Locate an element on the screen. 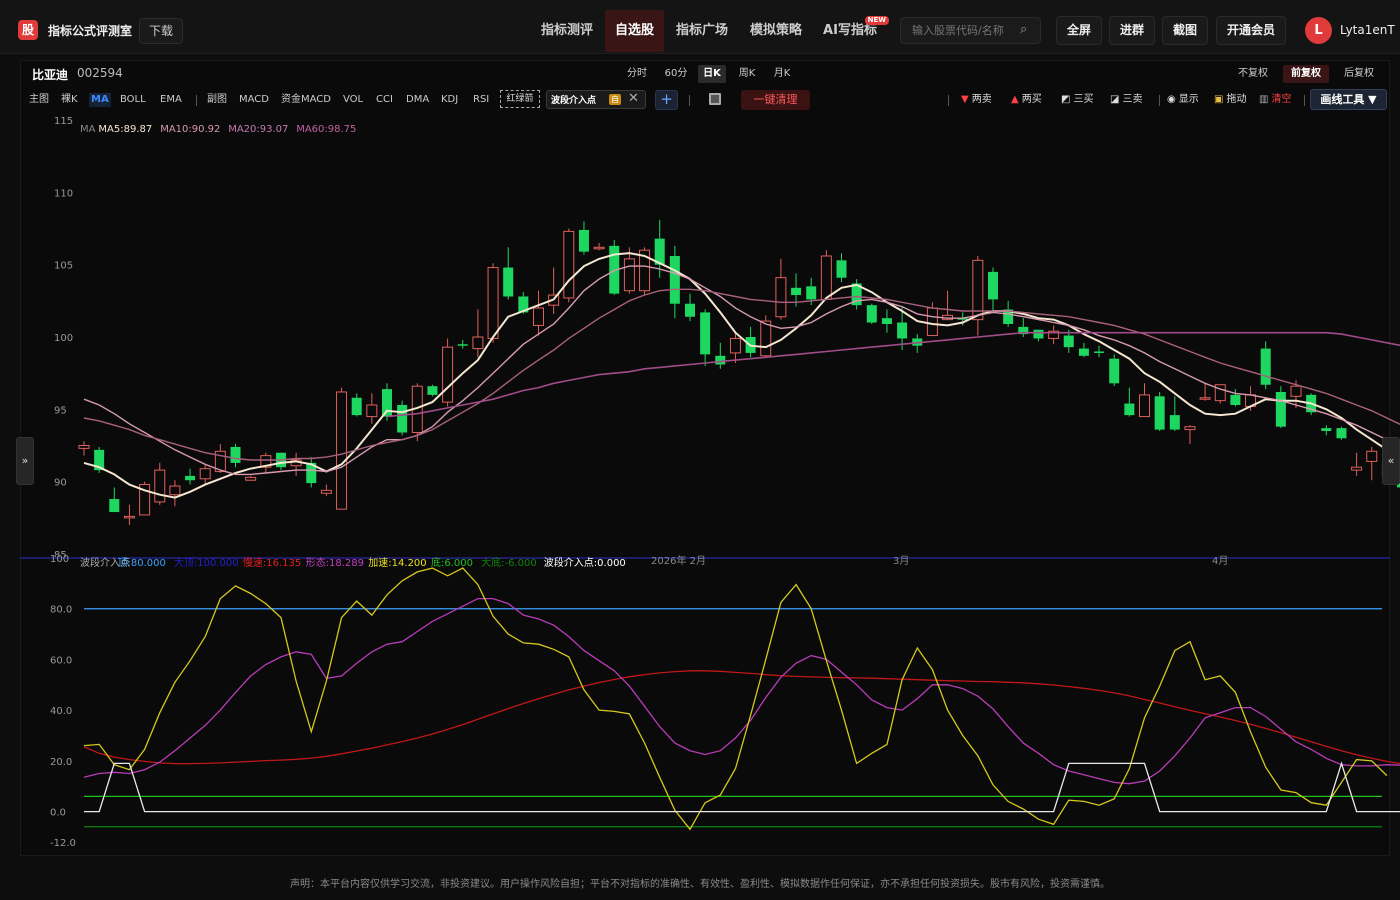  y-axis-tick-label: 20.0 is located at coordinates (61, 762).